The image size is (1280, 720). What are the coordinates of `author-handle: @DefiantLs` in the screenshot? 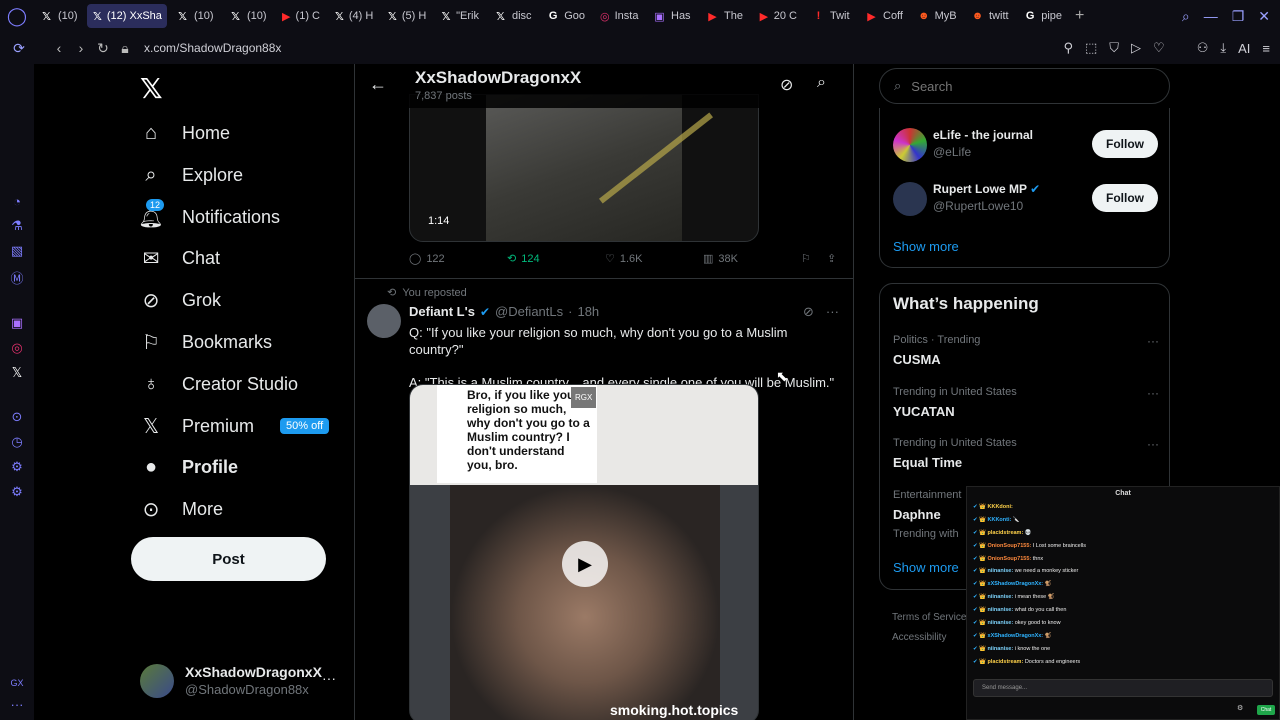 It's located at (529, 311).